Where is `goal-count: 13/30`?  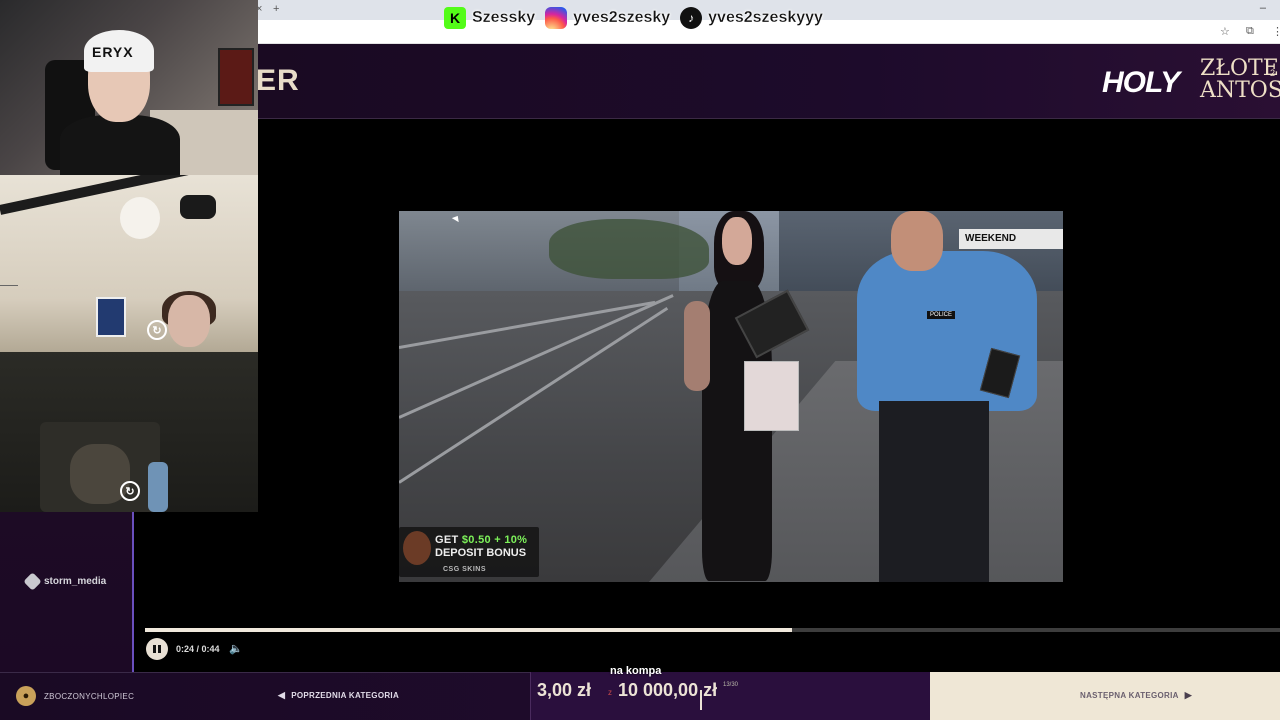
goal-count: 13/30 is located at coordinates (731, 685).